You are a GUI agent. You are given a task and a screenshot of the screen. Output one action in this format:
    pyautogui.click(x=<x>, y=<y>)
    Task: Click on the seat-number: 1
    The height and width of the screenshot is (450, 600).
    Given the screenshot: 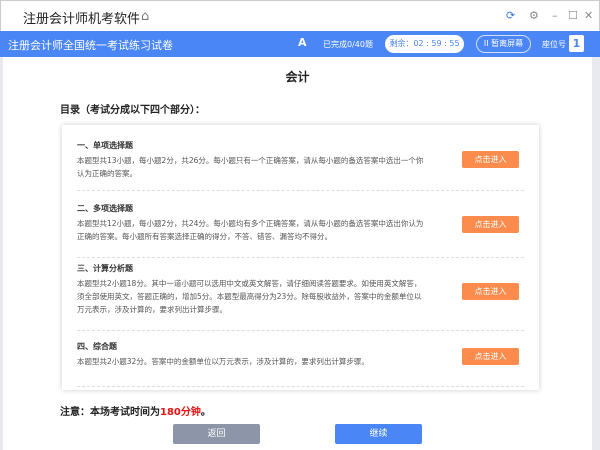 What is the action you would take?
    pyautogui.click(x=576, y=43)
    